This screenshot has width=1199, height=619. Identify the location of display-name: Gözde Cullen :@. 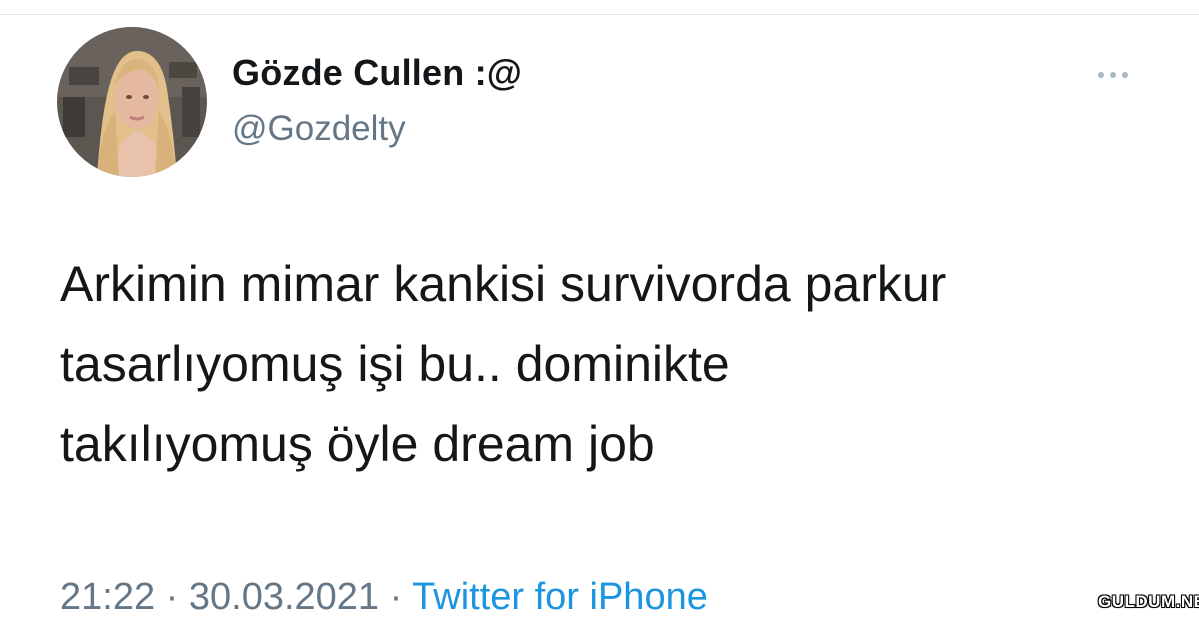
(377, 73).